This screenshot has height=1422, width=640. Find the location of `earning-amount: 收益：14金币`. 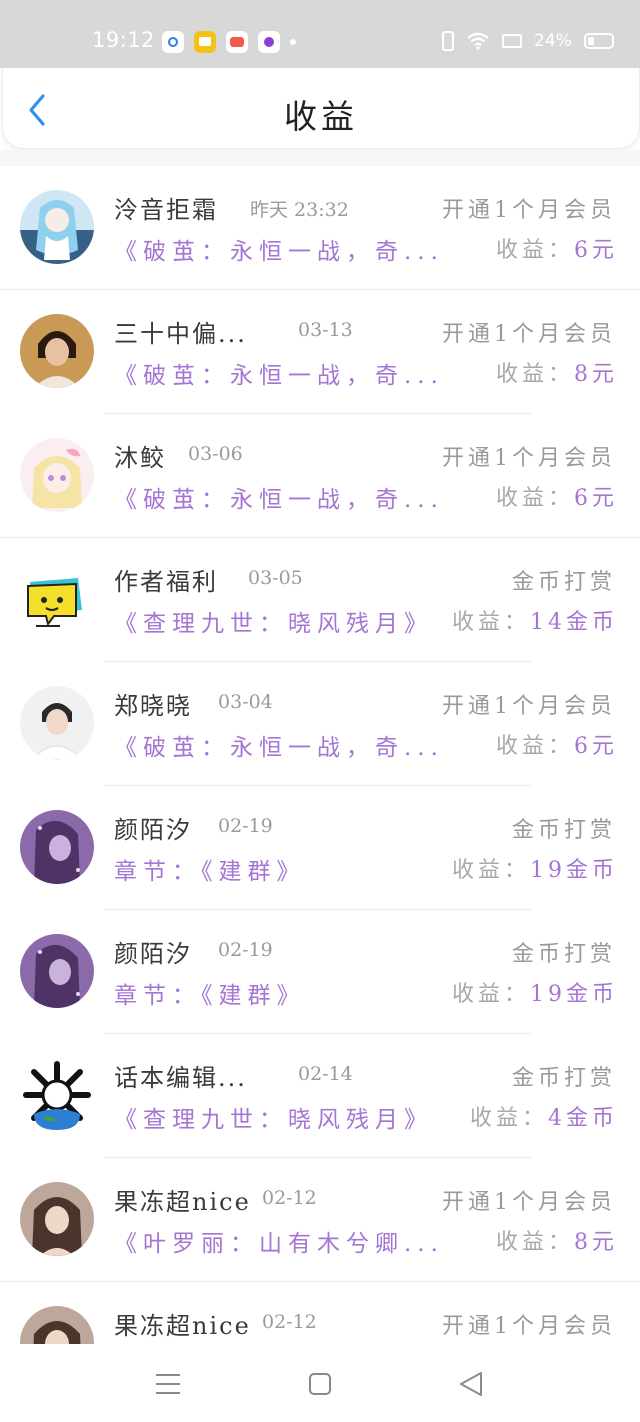

earning-amount: 收益：14金币 is located at coordinates (535, 620).